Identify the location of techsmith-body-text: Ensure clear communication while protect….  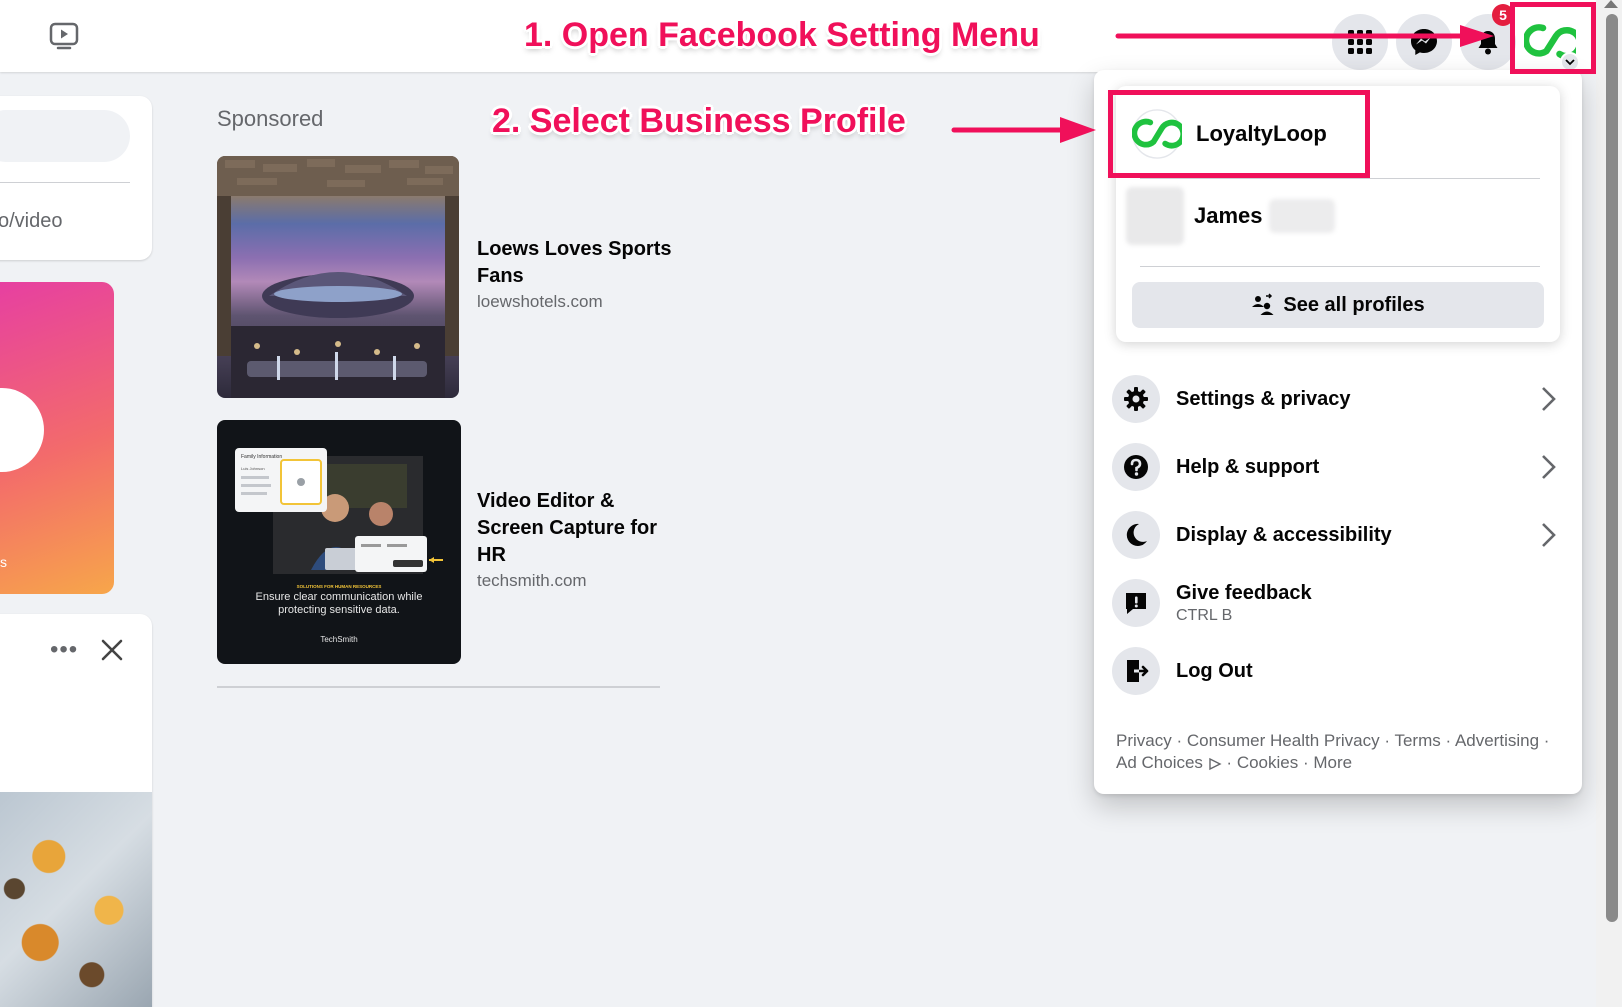
(339, 603).